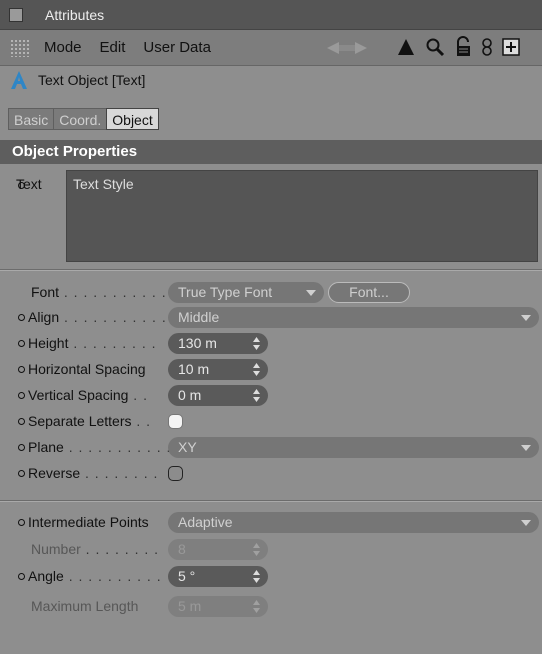 This screenshot has width=542, height=654. What do you see at coordinates (194, 369) in the screenshot?
I see `horizontal-spacing-value: 10 m` at bounding box center [194, 369].